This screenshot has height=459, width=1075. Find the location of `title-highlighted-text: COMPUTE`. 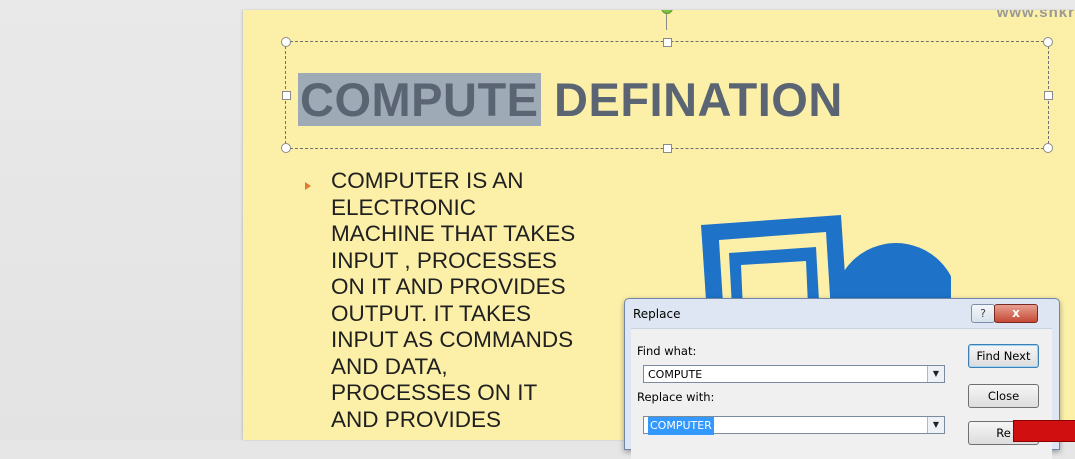

title-highlighted-text: COMPUTE is located at coordinates (419, 99).